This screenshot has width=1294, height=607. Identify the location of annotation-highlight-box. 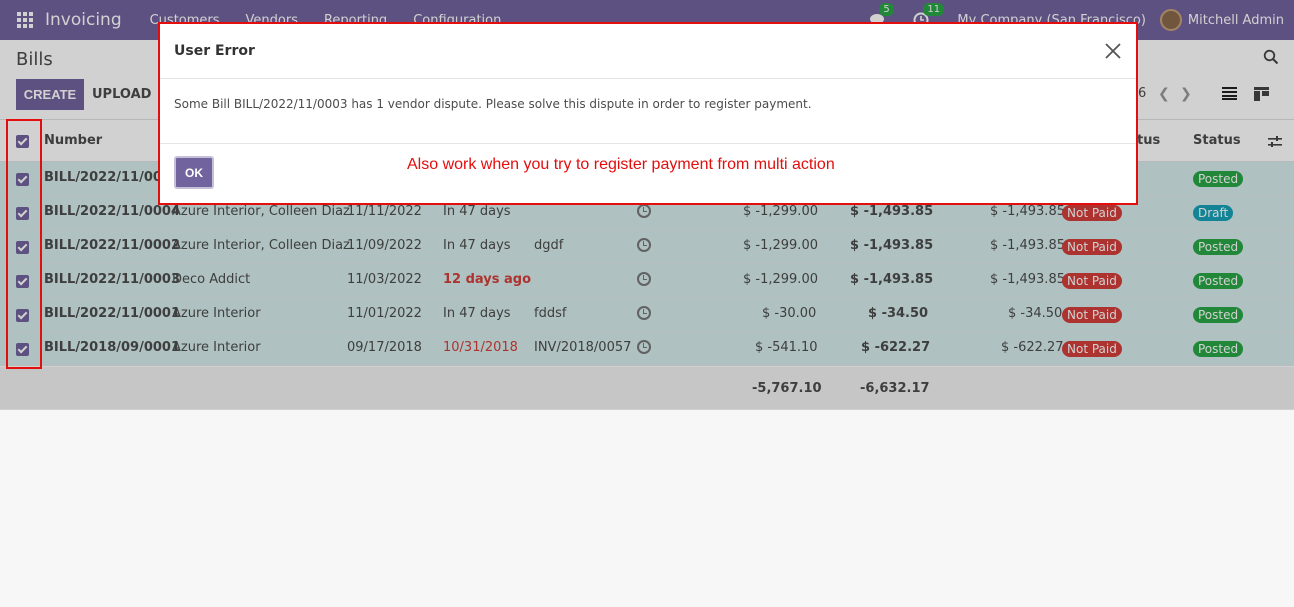
(24, 244).